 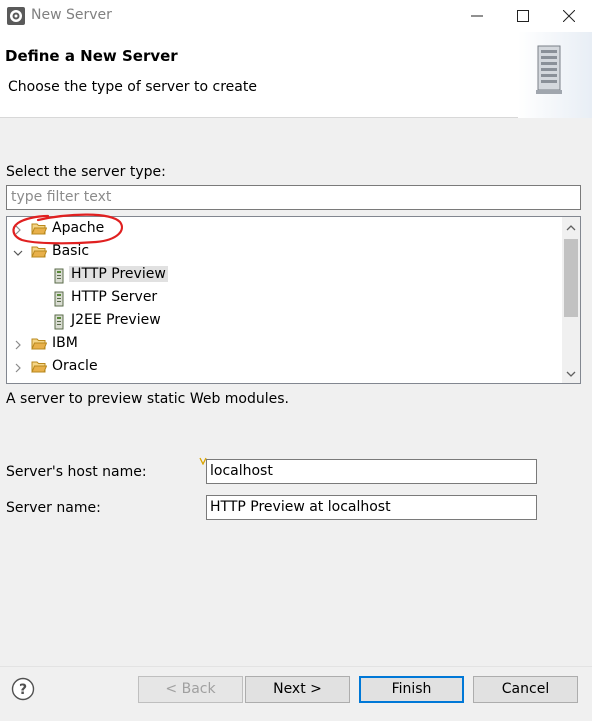 I want to click on title-bar: New Server, so click(x=296, y=16).